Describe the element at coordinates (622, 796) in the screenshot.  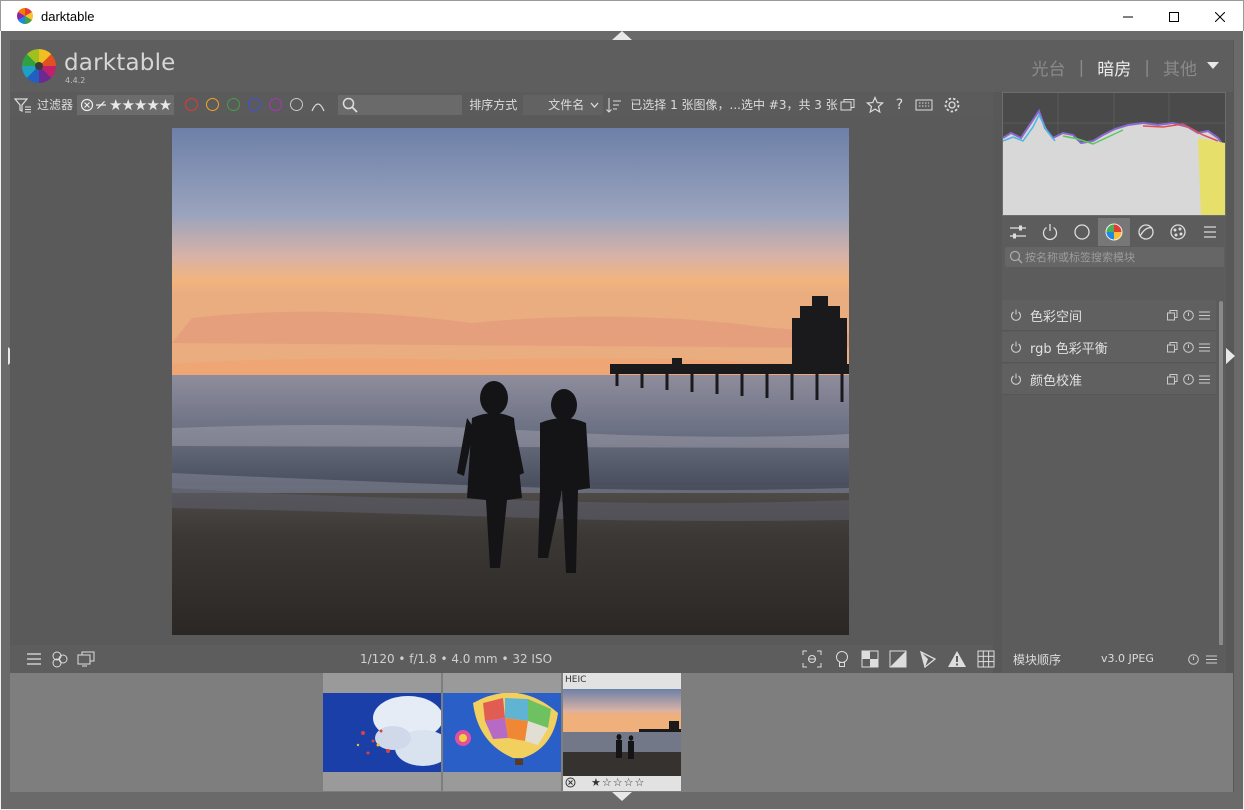
I see `collapse-bottom-arrow-icon` at that location.